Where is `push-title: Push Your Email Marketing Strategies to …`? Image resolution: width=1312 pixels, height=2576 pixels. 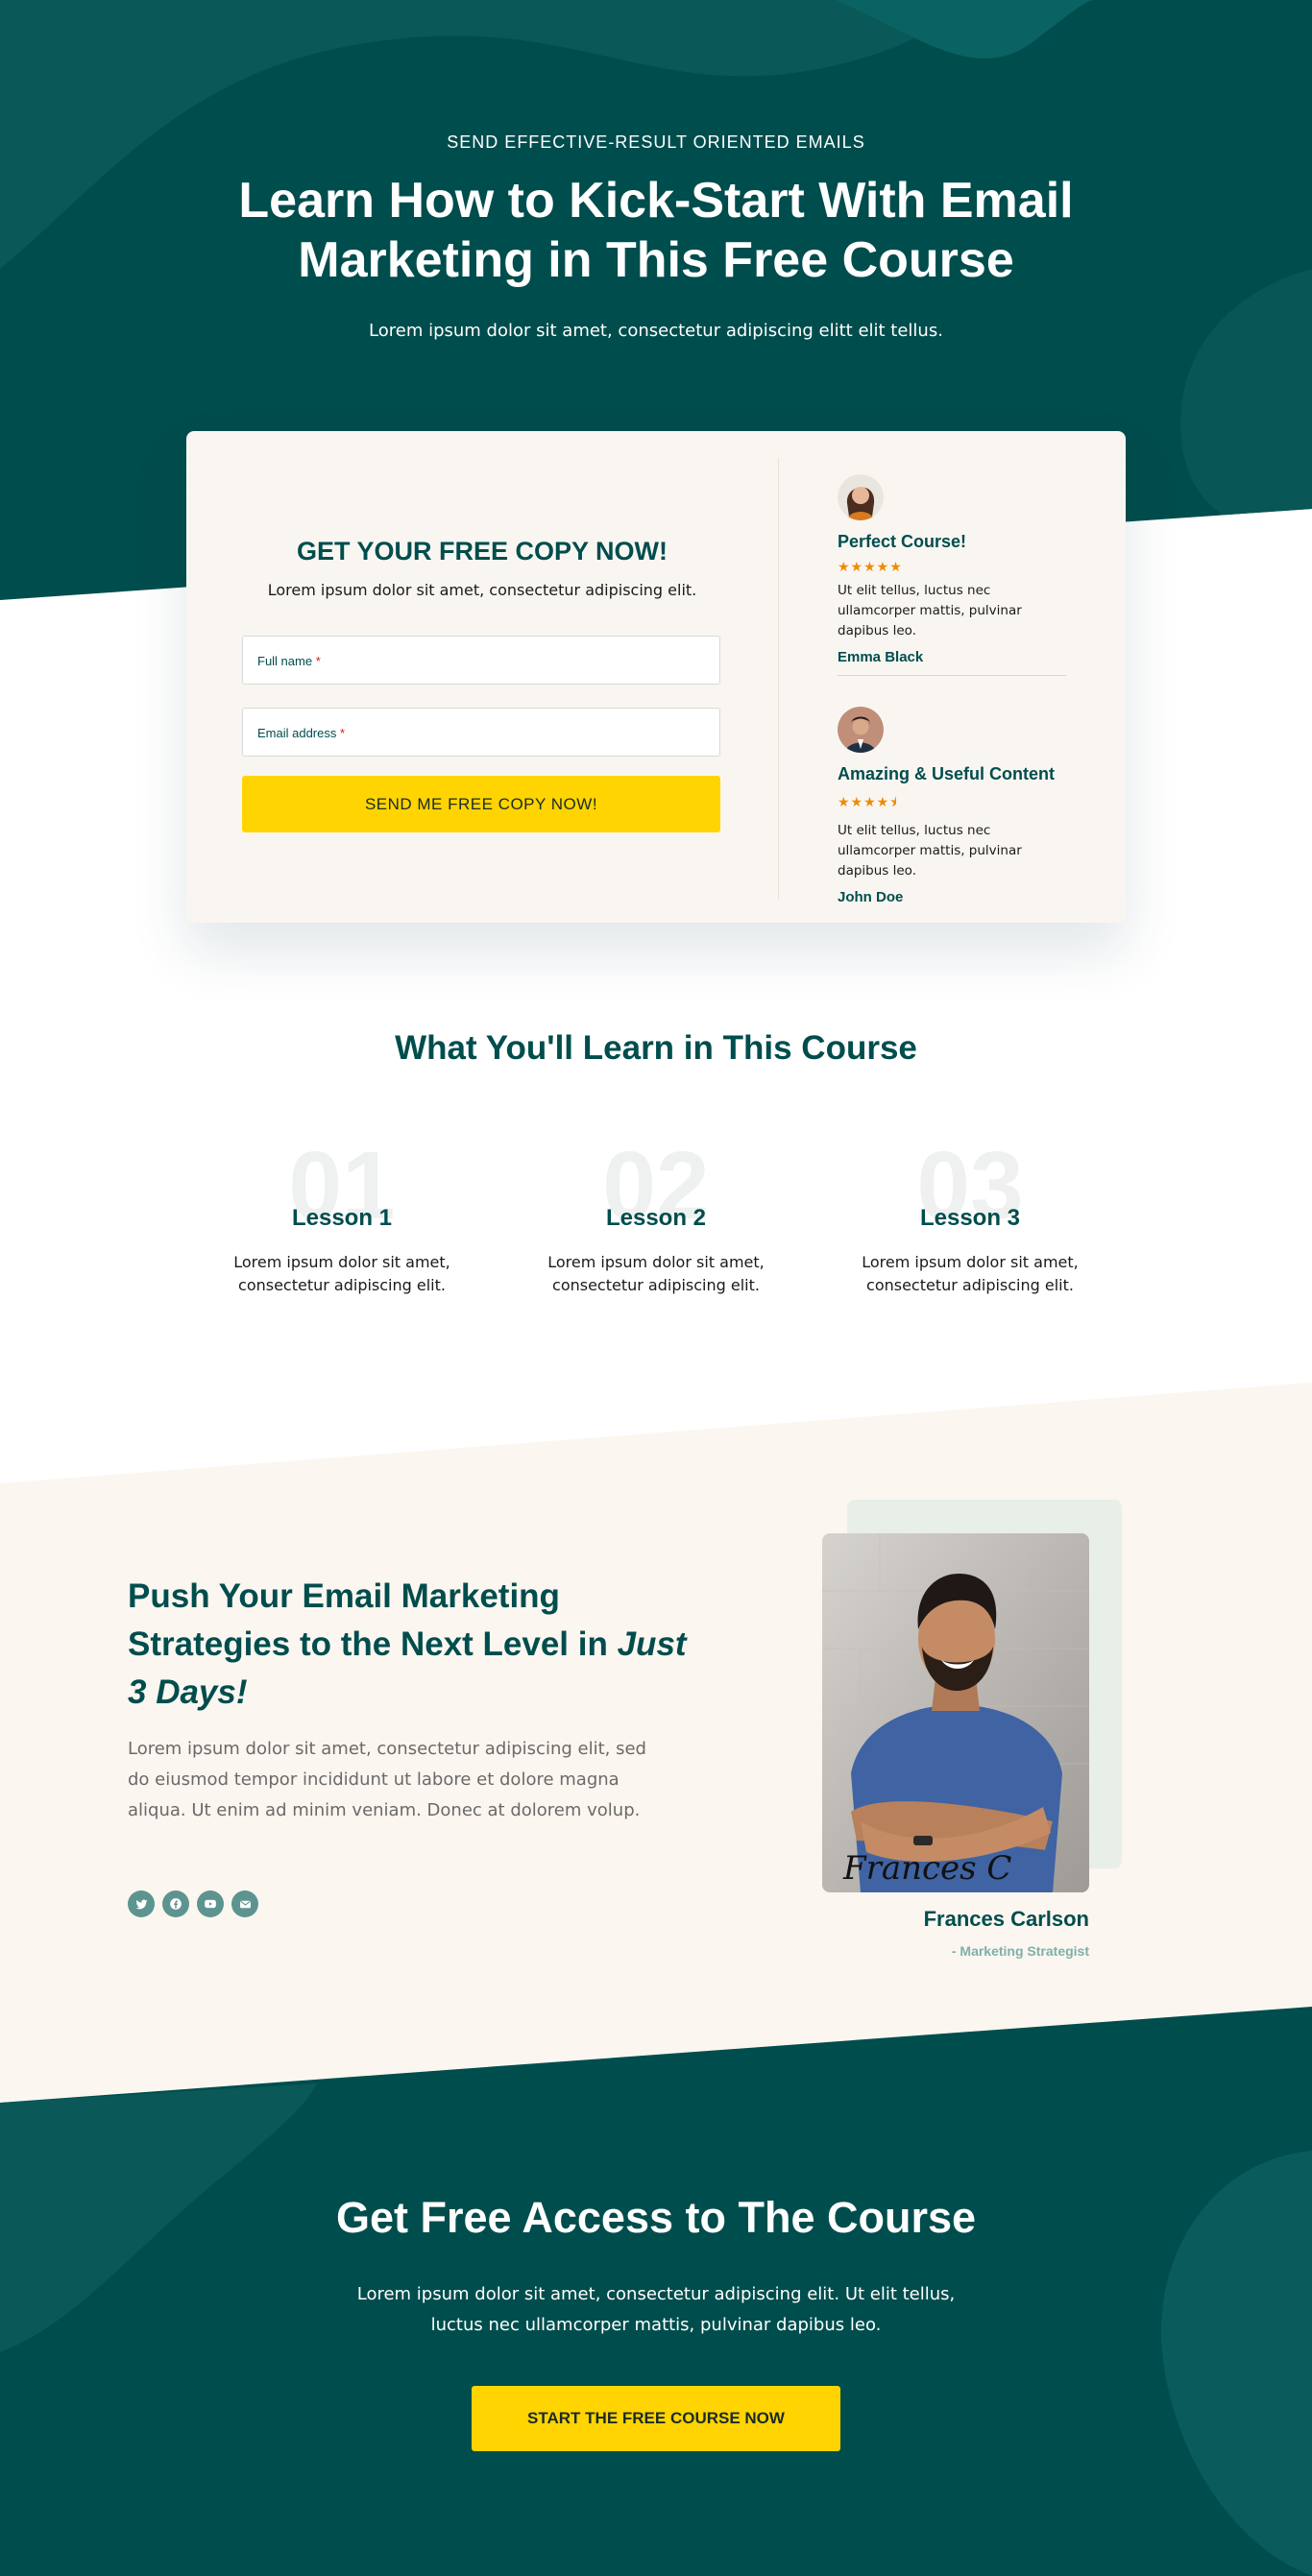
push-title: Push Your Email Marketing Strategies to … is located at coordinates (408, 1644).